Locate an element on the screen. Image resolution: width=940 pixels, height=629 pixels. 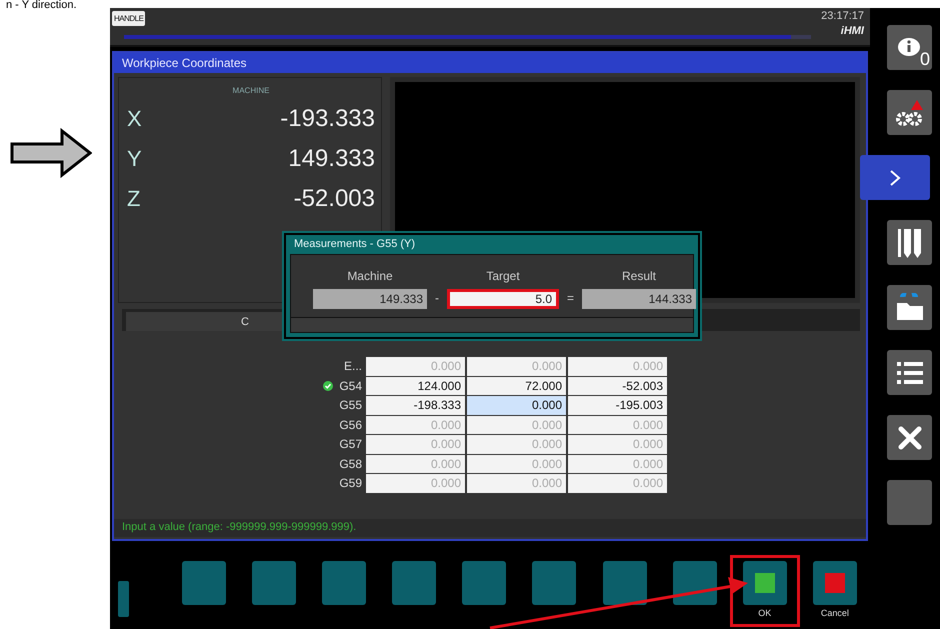
cancel-button is located at coordinates (834, 583).